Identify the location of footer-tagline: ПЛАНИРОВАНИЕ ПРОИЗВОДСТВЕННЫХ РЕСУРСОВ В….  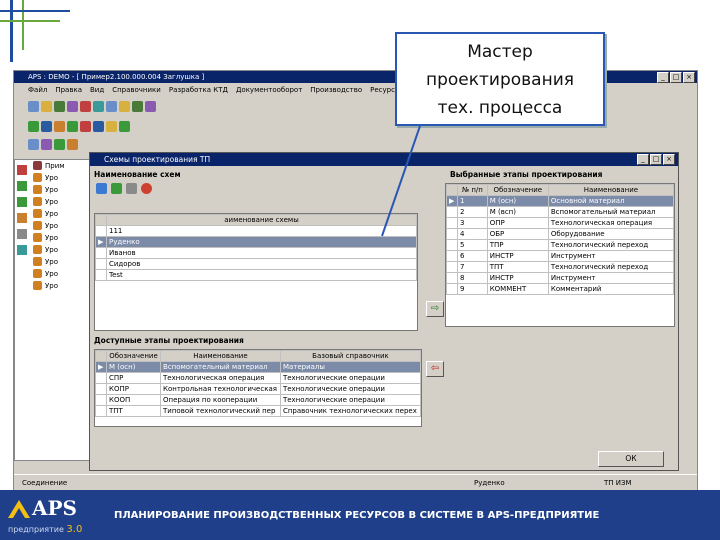
(357, 515).